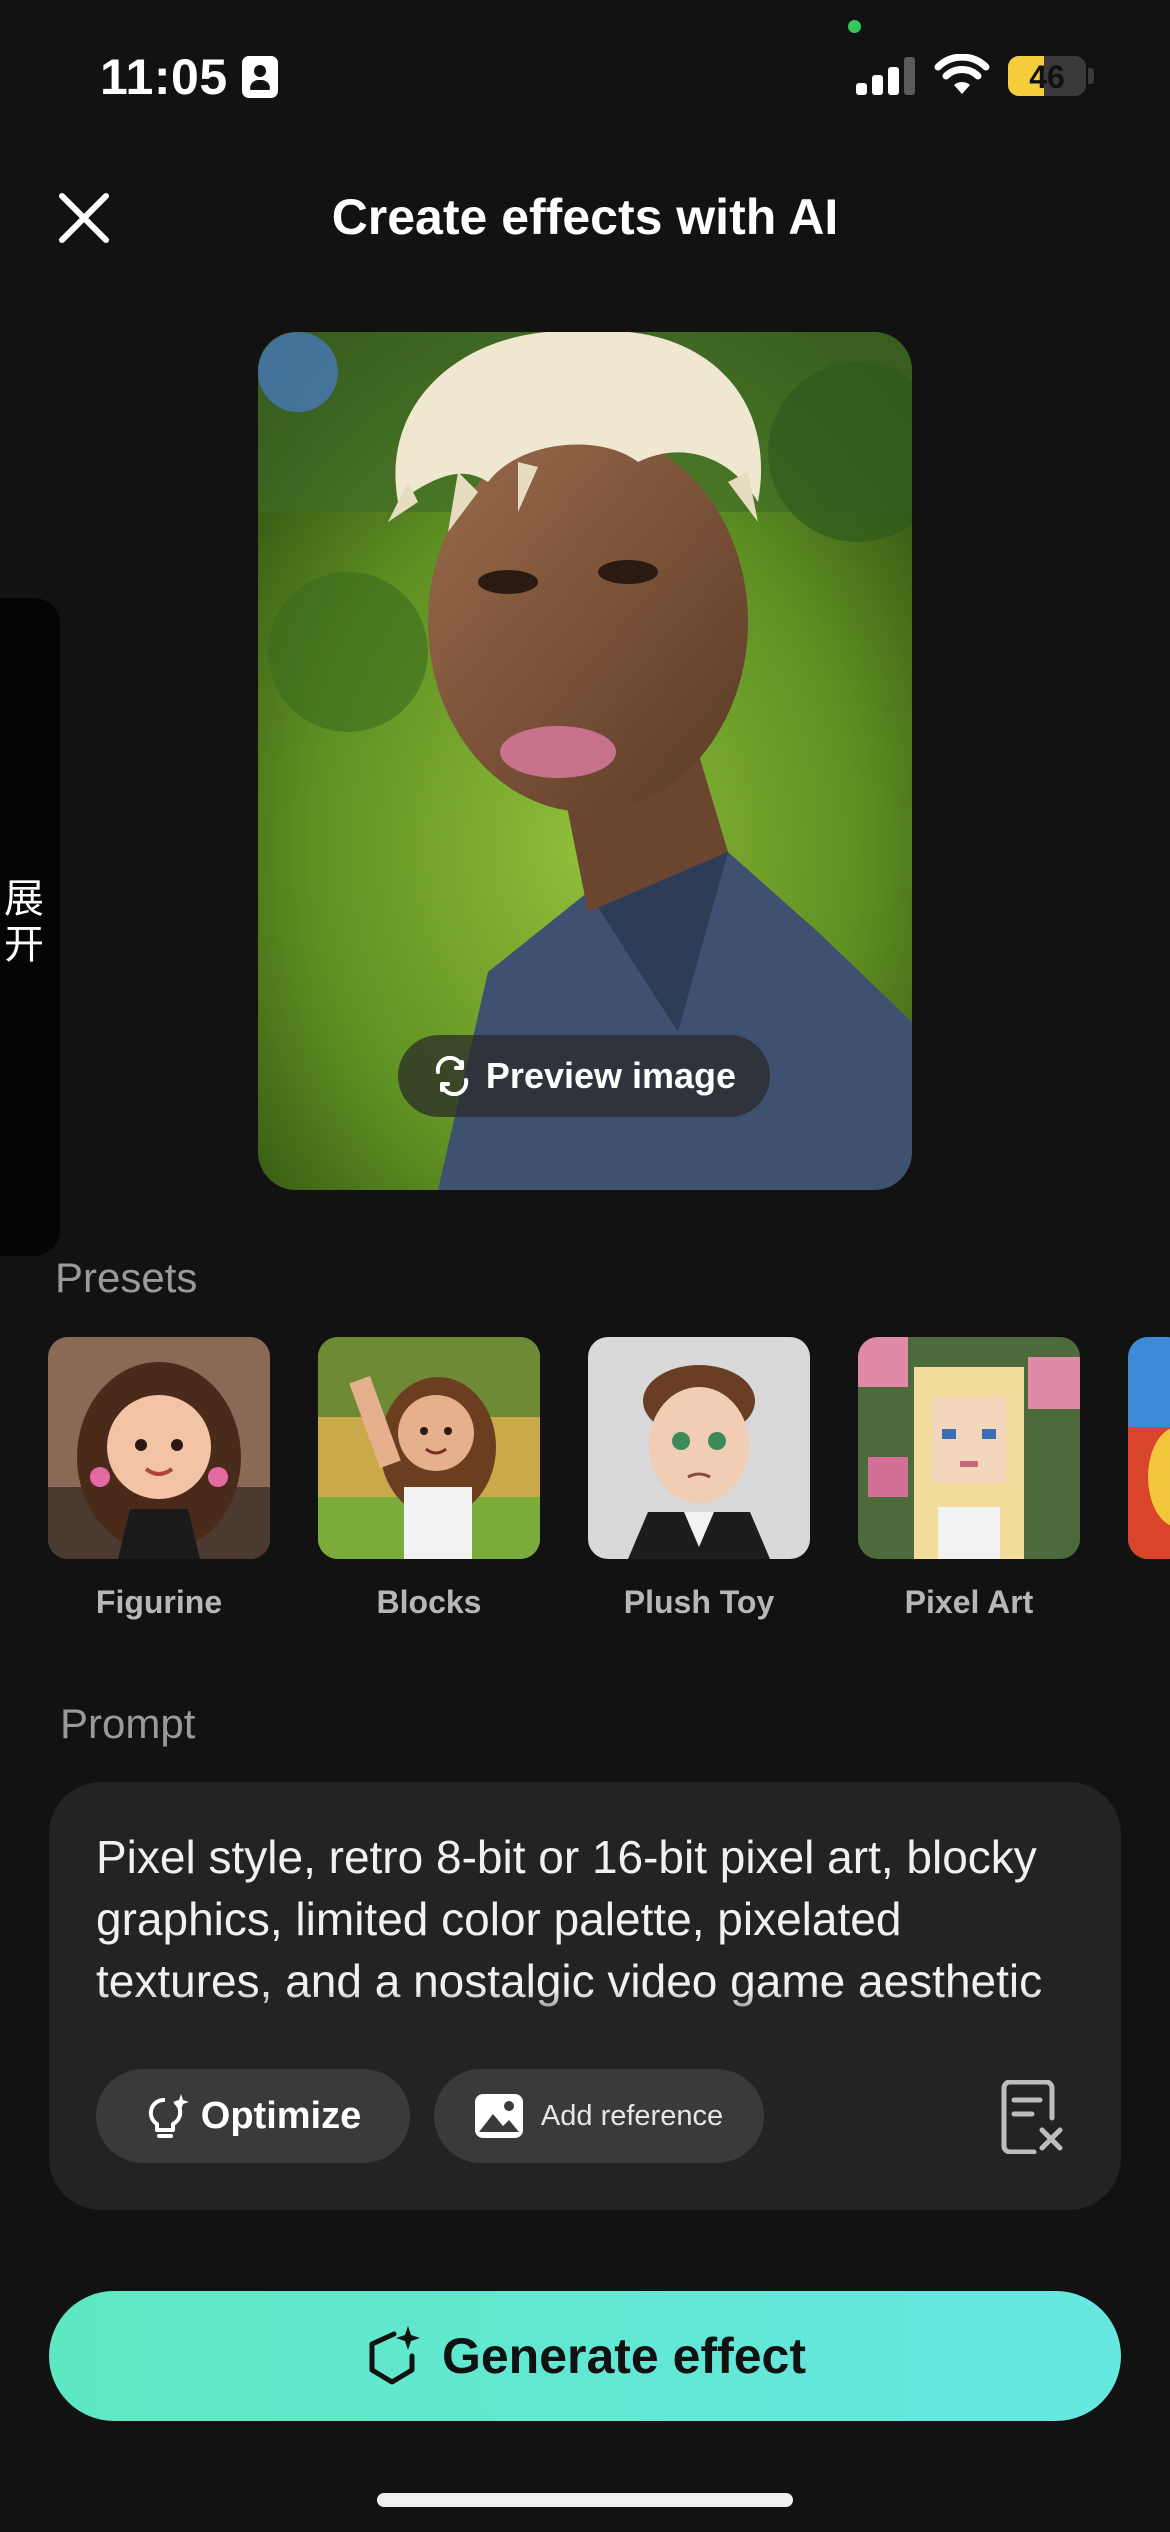 The image size is (1170, 2532). Describe the element at coordinates (429, 1448) in the screenshot. I see `preset-thumb-blocks` at that location.